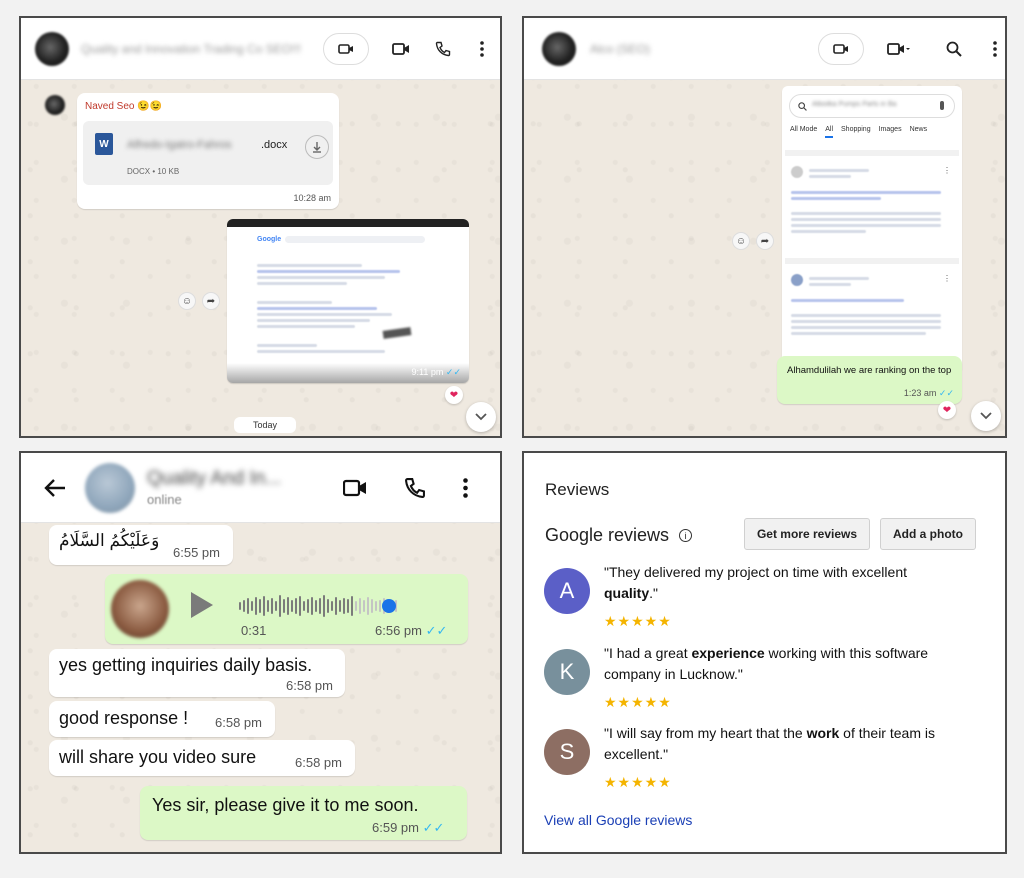 This screenshot has width=1024, height=878. I want to click on back-button, so click(55, 488).